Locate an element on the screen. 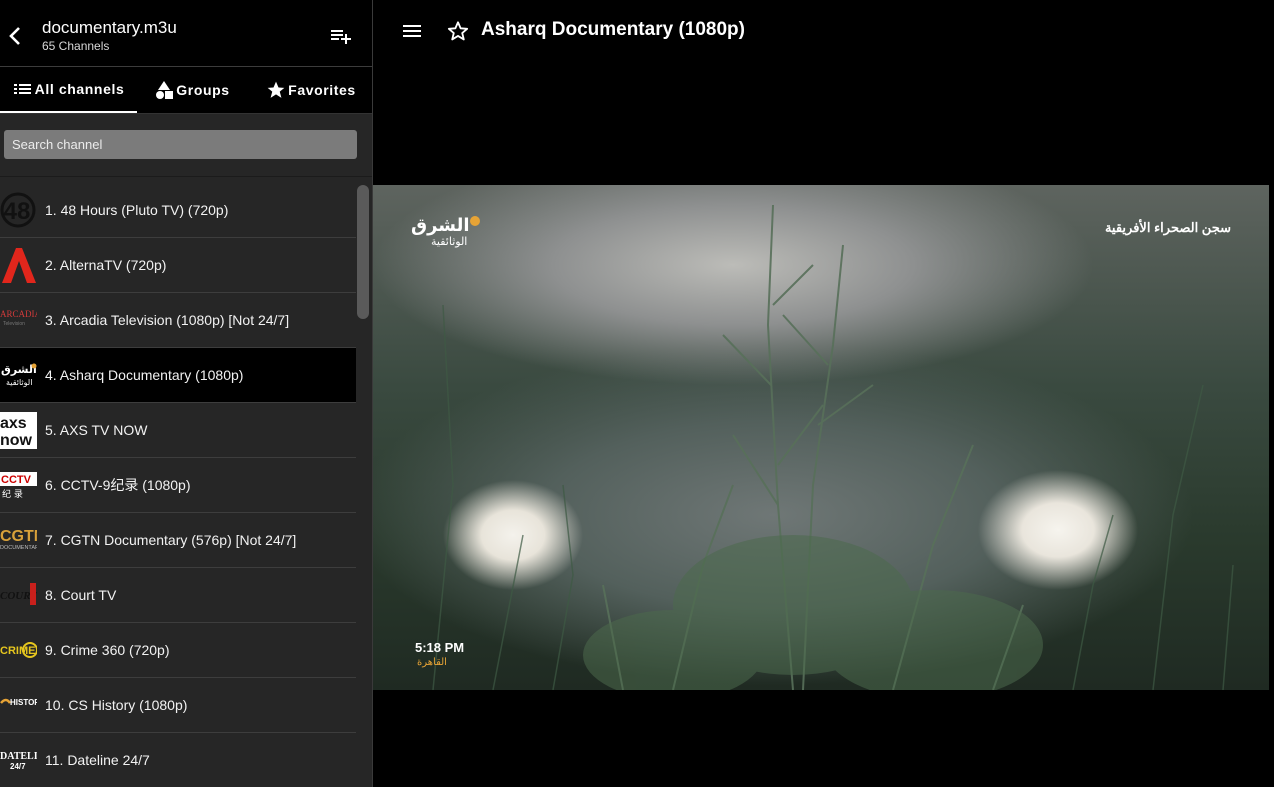 The height and width of the screenshot is (787, 1274). channel-logo-cs-history: HISTORY is located at coordinates (18, 705).